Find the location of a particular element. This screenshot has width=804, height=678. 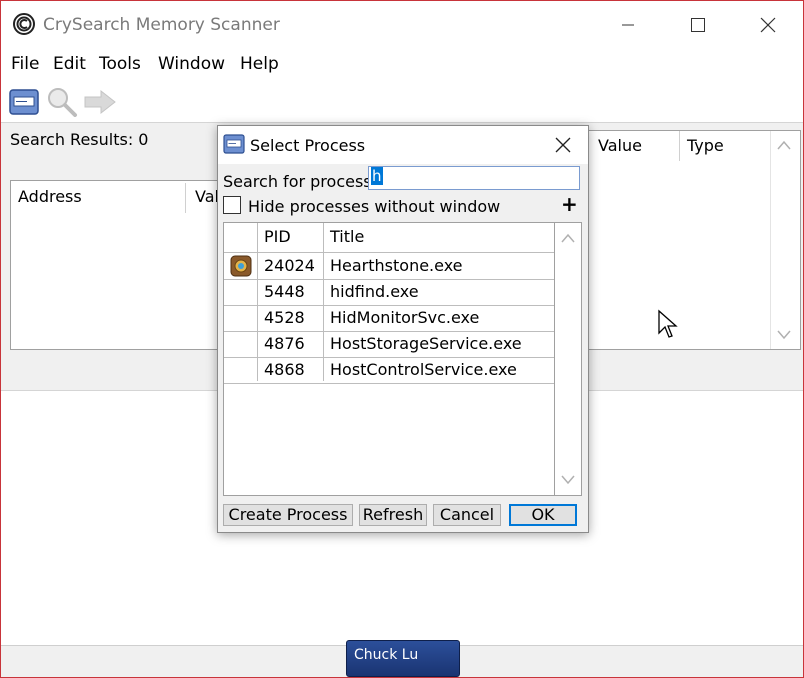

dialog-title: Select Process is located at coordinates (308, 145).